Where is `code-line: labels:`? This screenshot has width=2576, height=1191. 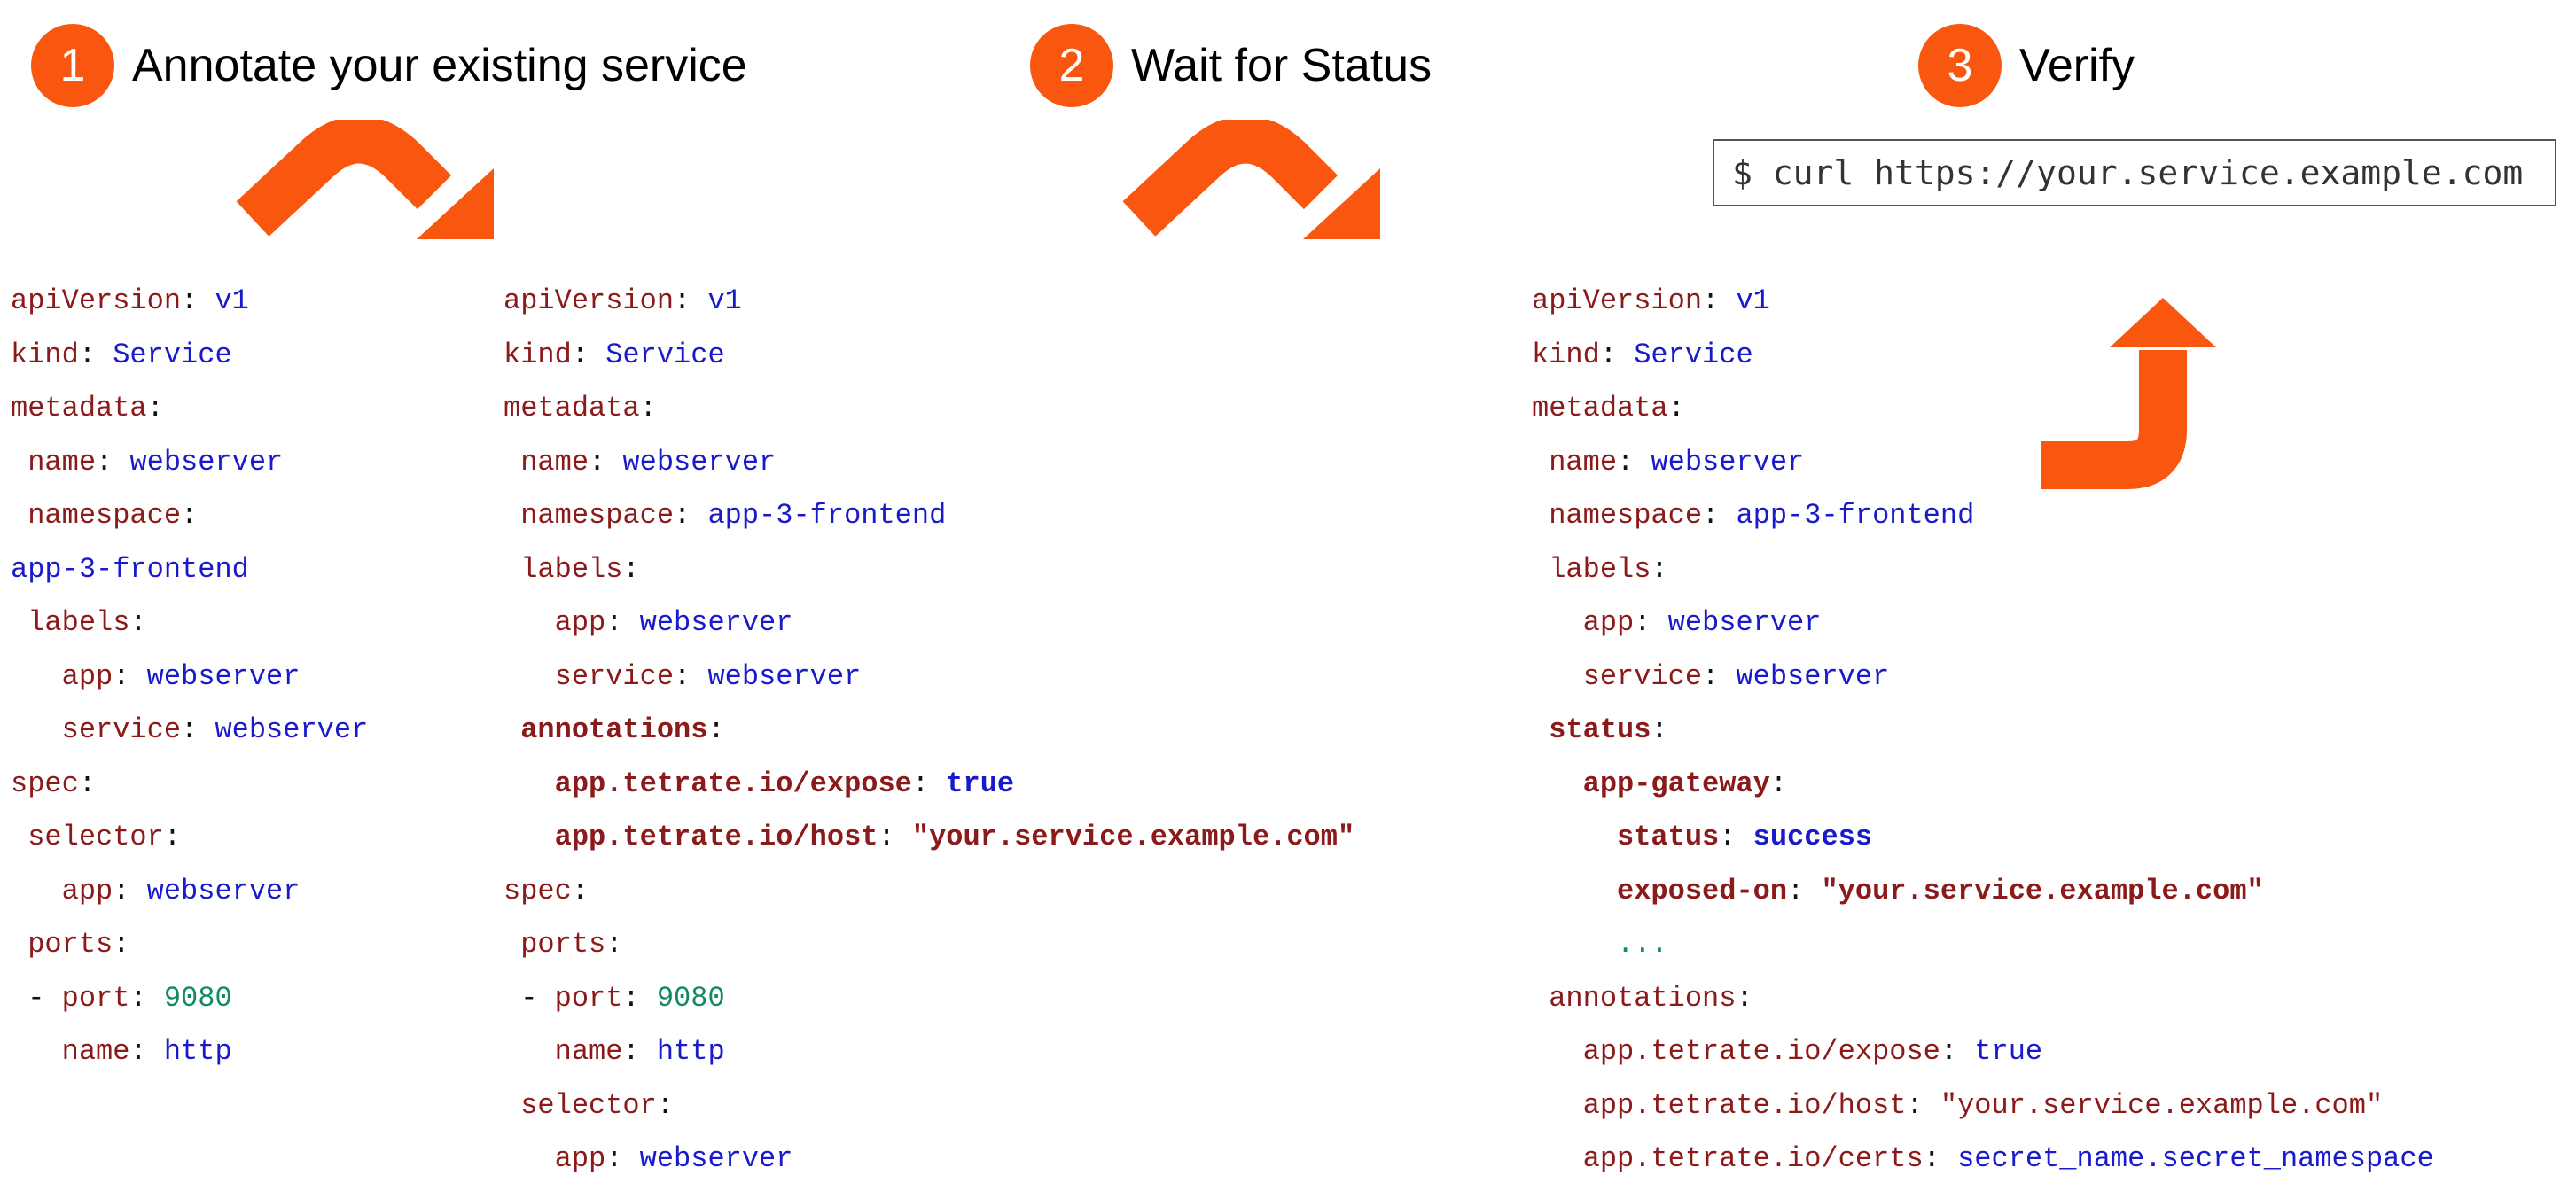 code-line: labels: is located at coordinates (189, 623).